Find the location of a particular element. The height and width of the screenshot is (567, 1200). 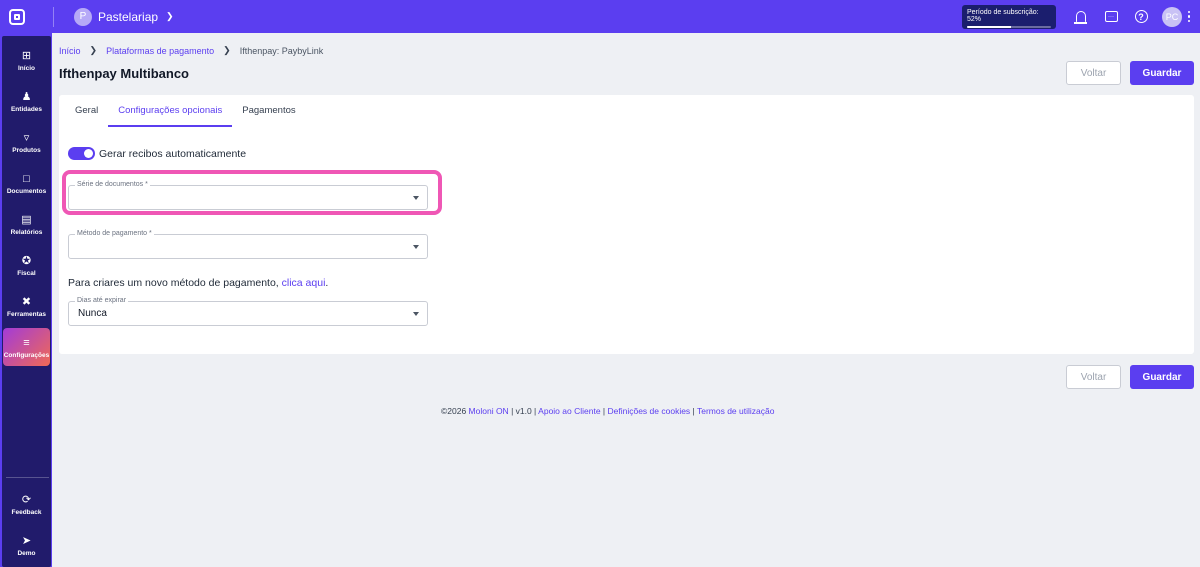

sidebar-item-feedback: ⟳ Feedback is located at coordinates (26, 504).